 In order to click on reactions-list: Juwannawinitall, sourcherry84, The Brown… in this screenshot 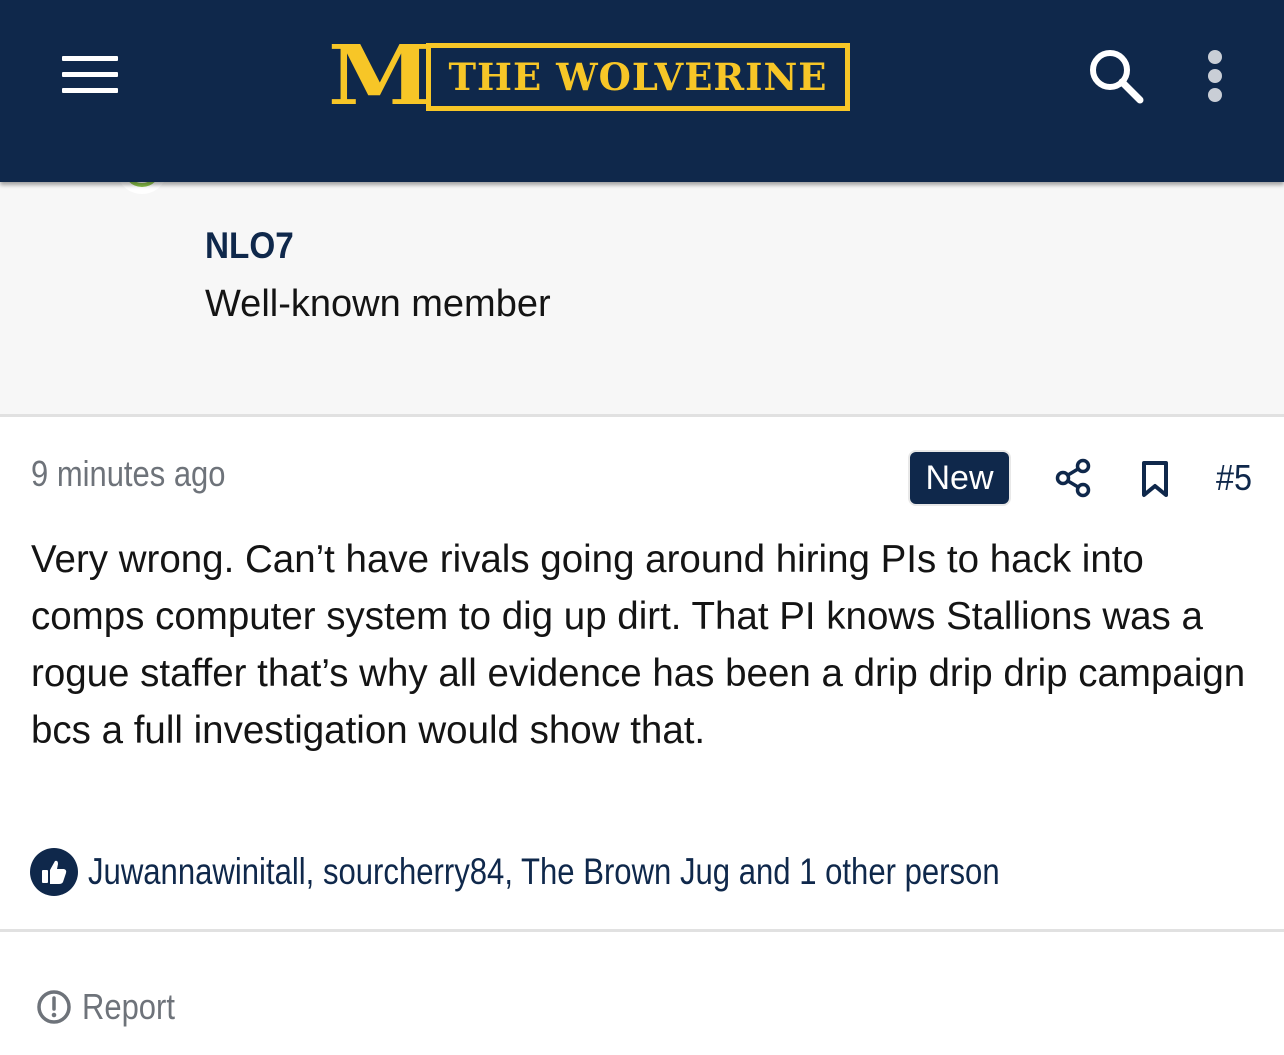, I will do `click(544, 872)`.